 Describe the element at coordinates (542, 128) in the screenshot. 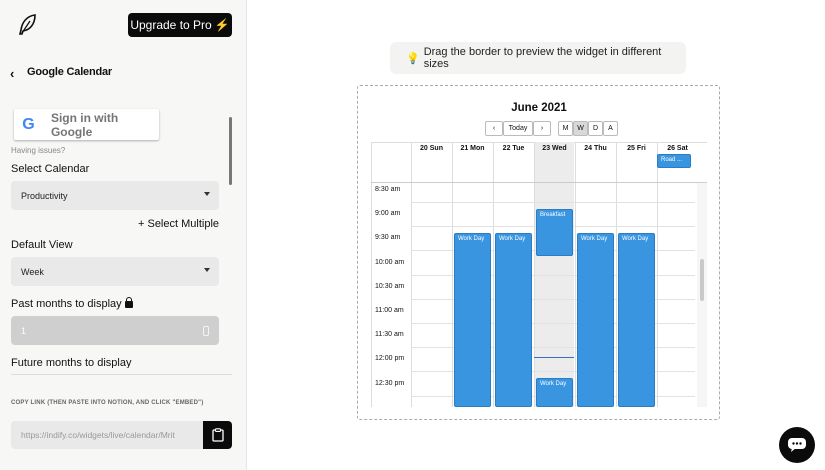

I see `next-week-button: ›` at that location.